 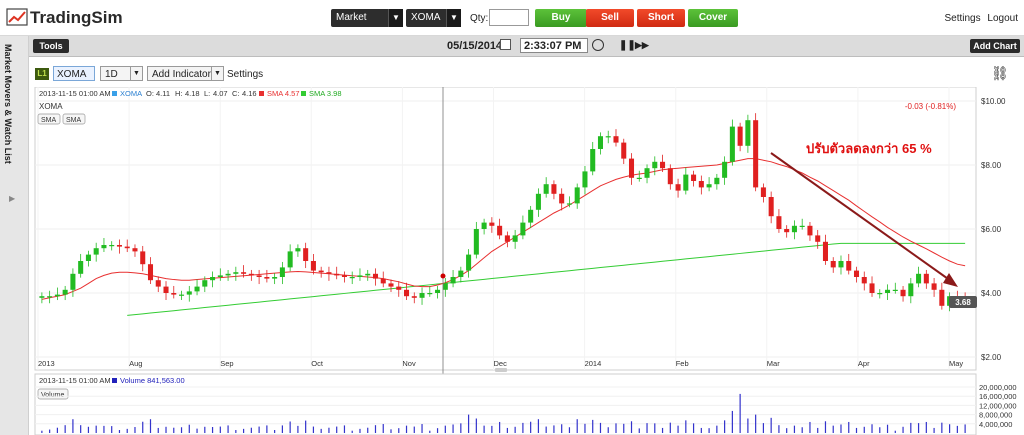 What do you see at coordinates (526, 72) in the screenshot?
I see `chart-controls: L1 XOMA 1D ▼ Add Indicator ▼ Settings ⛓` at bounding box center [526, 72].